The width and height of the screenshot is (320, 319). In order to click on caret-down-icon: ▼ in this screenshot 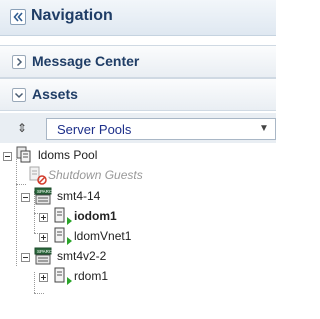, I will do `click(264, 129)`.